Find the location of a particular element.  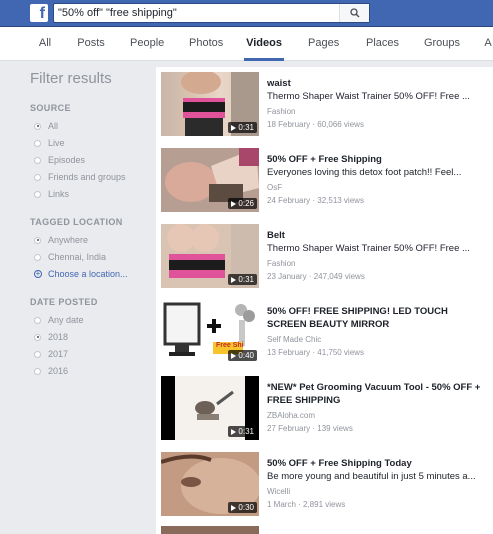

date-posted-heading: DATE POSTED is located at coordinates (64, 302).